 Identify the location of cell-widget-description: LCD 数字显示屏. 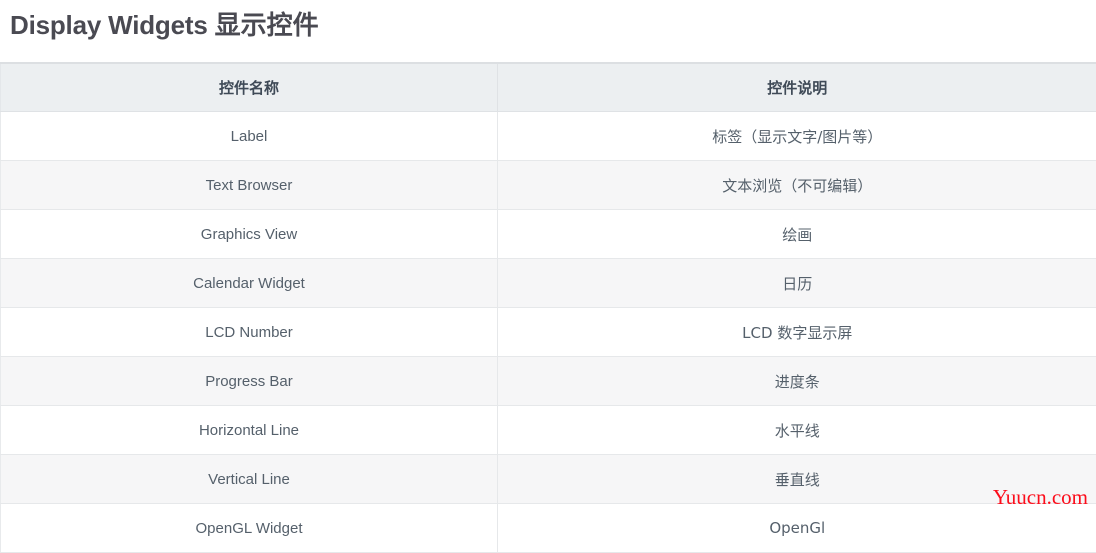
(796, 332).